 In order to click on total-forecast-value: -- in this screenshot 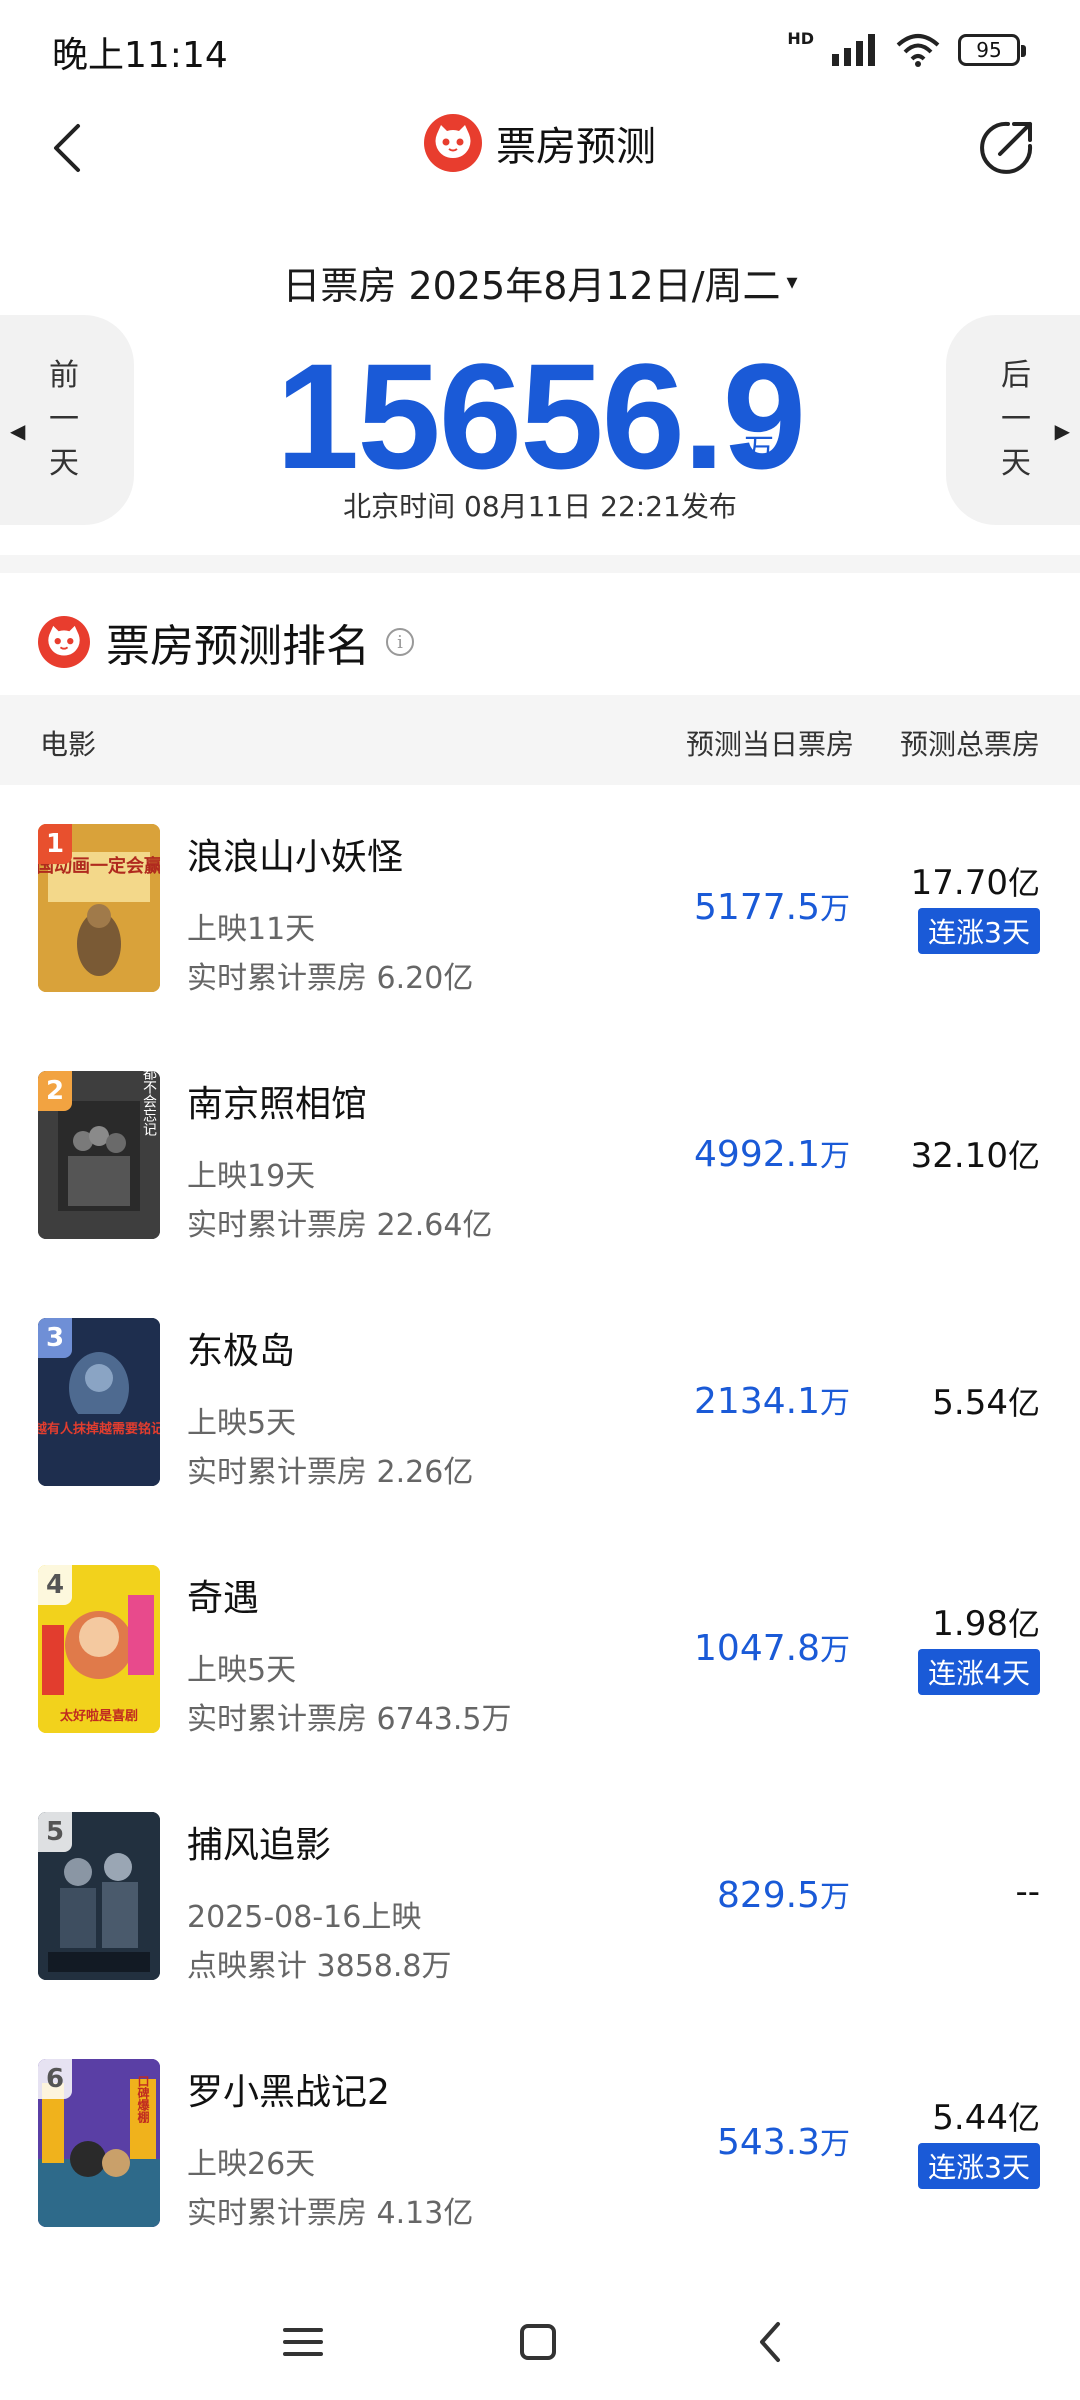, I will do `click(1027, 1892)`.